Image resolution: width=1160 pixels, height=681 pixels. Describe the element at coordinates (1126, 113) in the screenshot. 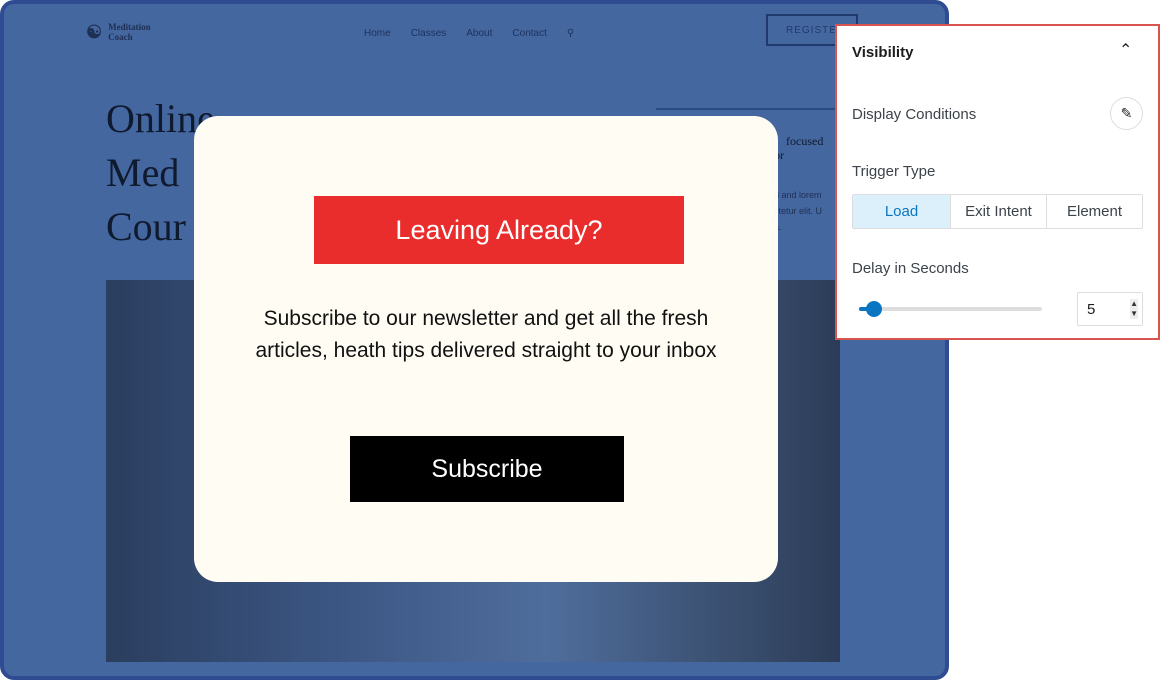

I see `pencil-icon: ✎` at that location.